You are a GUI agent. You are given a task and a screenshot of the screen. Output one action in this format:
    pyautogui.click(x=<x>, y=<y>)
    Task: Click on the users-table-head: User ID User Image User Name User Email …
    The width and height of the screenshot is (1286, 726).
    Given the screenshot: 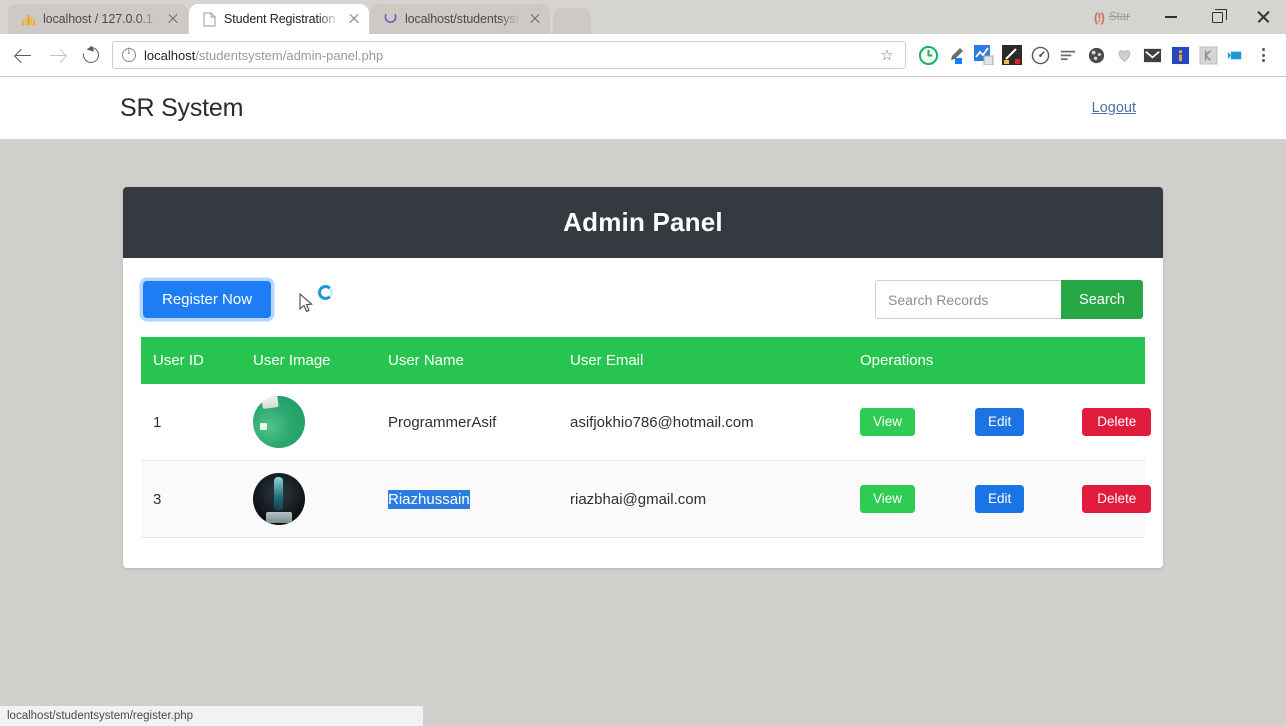 What is the action you would take?
    pyautogui.click(x=643, y=360)
    